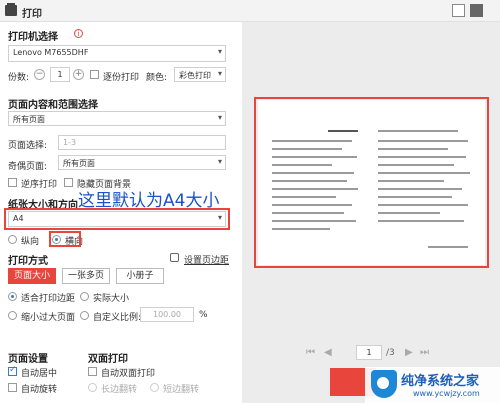 The height and width of the screenshot is (403, 500). I want to click on shrink-label: 缩小过大页面, so click(48, 318).